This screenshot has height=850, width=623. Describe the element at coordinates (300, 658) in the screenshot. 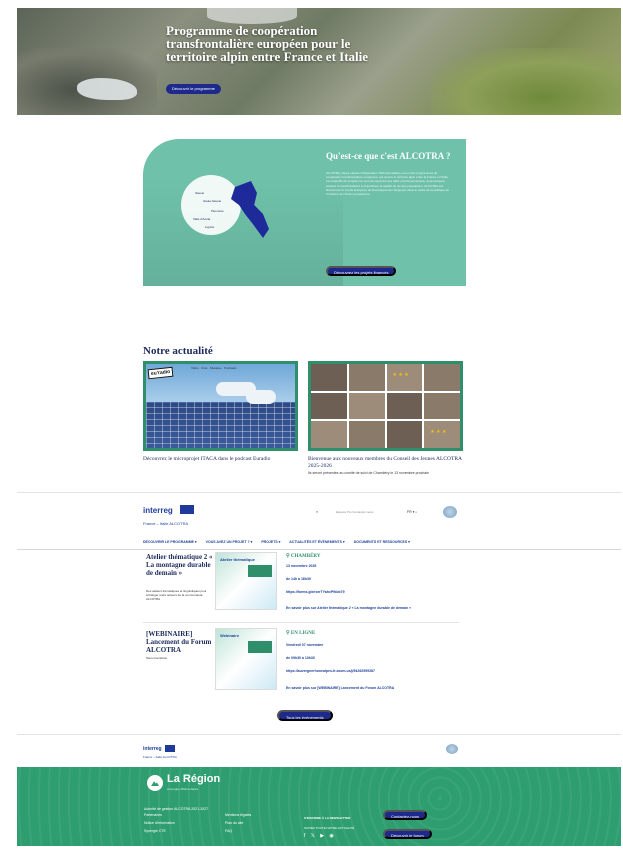

I see `event-time: de 09h30 à 10h30` at that location.